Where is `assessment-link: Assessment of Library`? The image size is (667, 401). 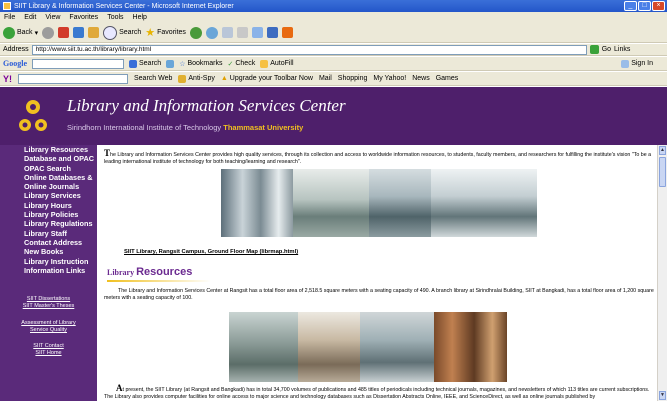
assessment-link: Assessment of Library is located at coordinates (48, 323).